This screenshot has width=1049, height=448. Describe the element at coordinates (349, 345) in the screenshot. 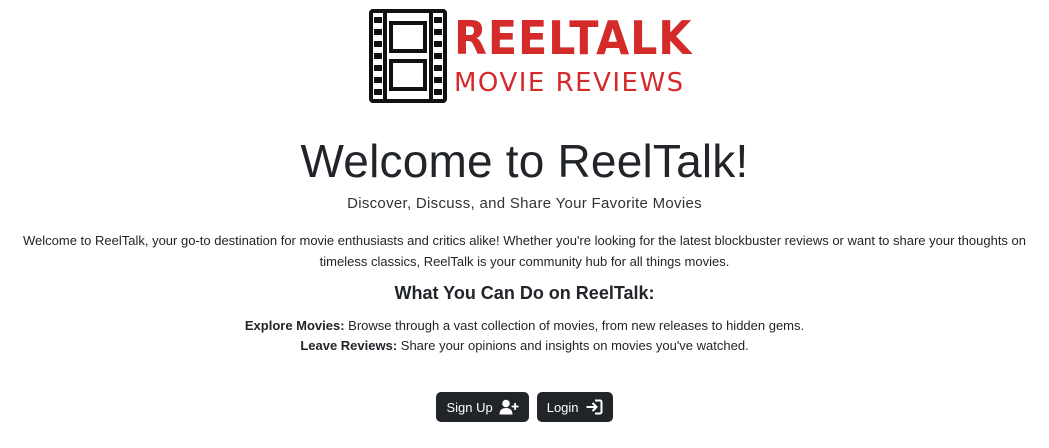

I see `feature-label: Leave Reviews:` at that location.